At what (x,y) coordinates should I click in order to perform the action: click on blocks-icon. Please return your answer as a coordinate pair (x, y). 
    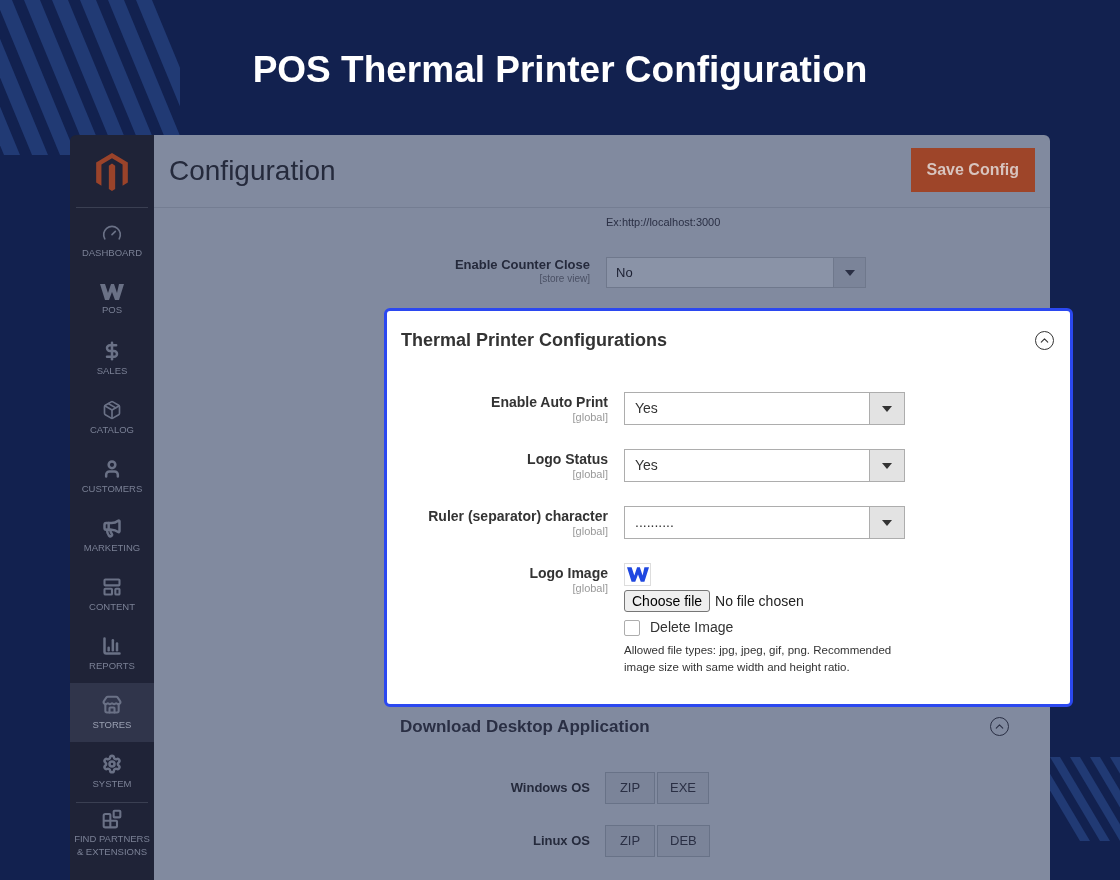
    Looking at the image, I should click on (112, 819).